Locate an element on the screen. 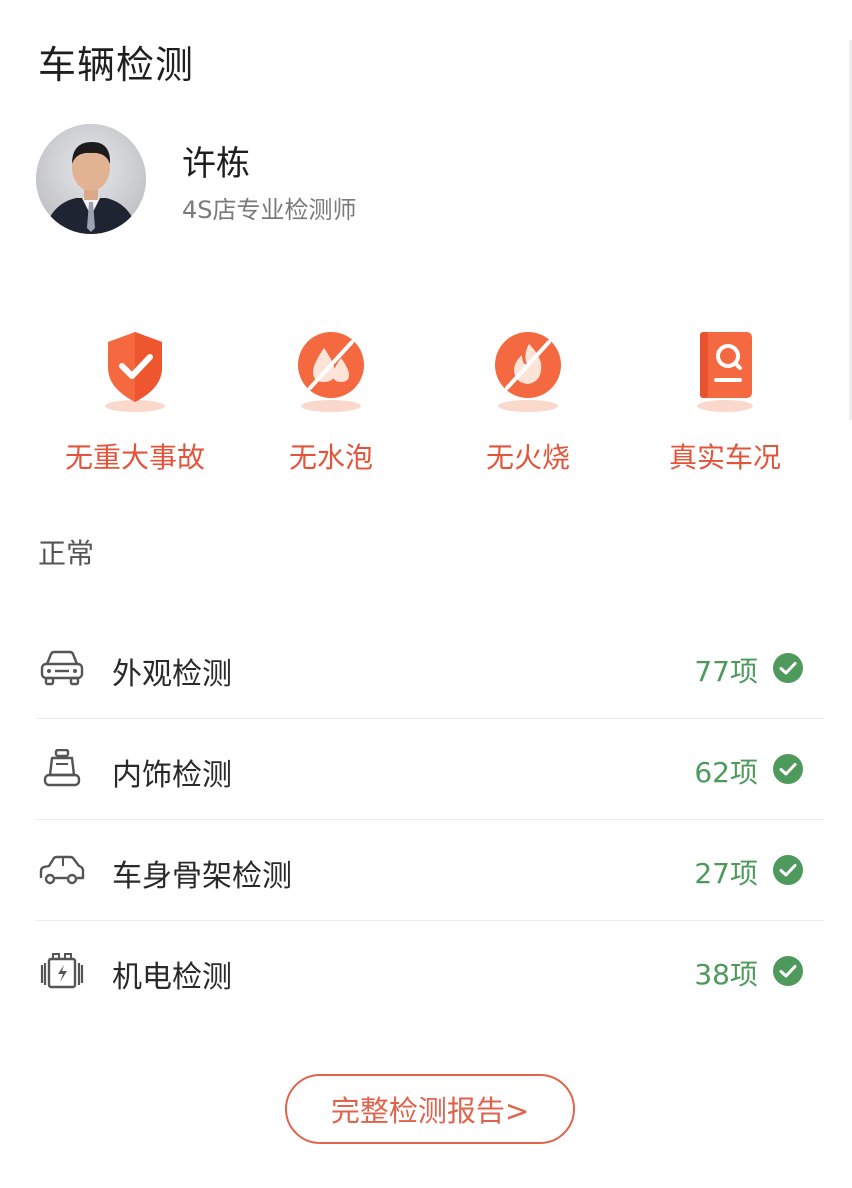 The image size is (852, 1188). battery-icon is located at coordinates (62, 971).